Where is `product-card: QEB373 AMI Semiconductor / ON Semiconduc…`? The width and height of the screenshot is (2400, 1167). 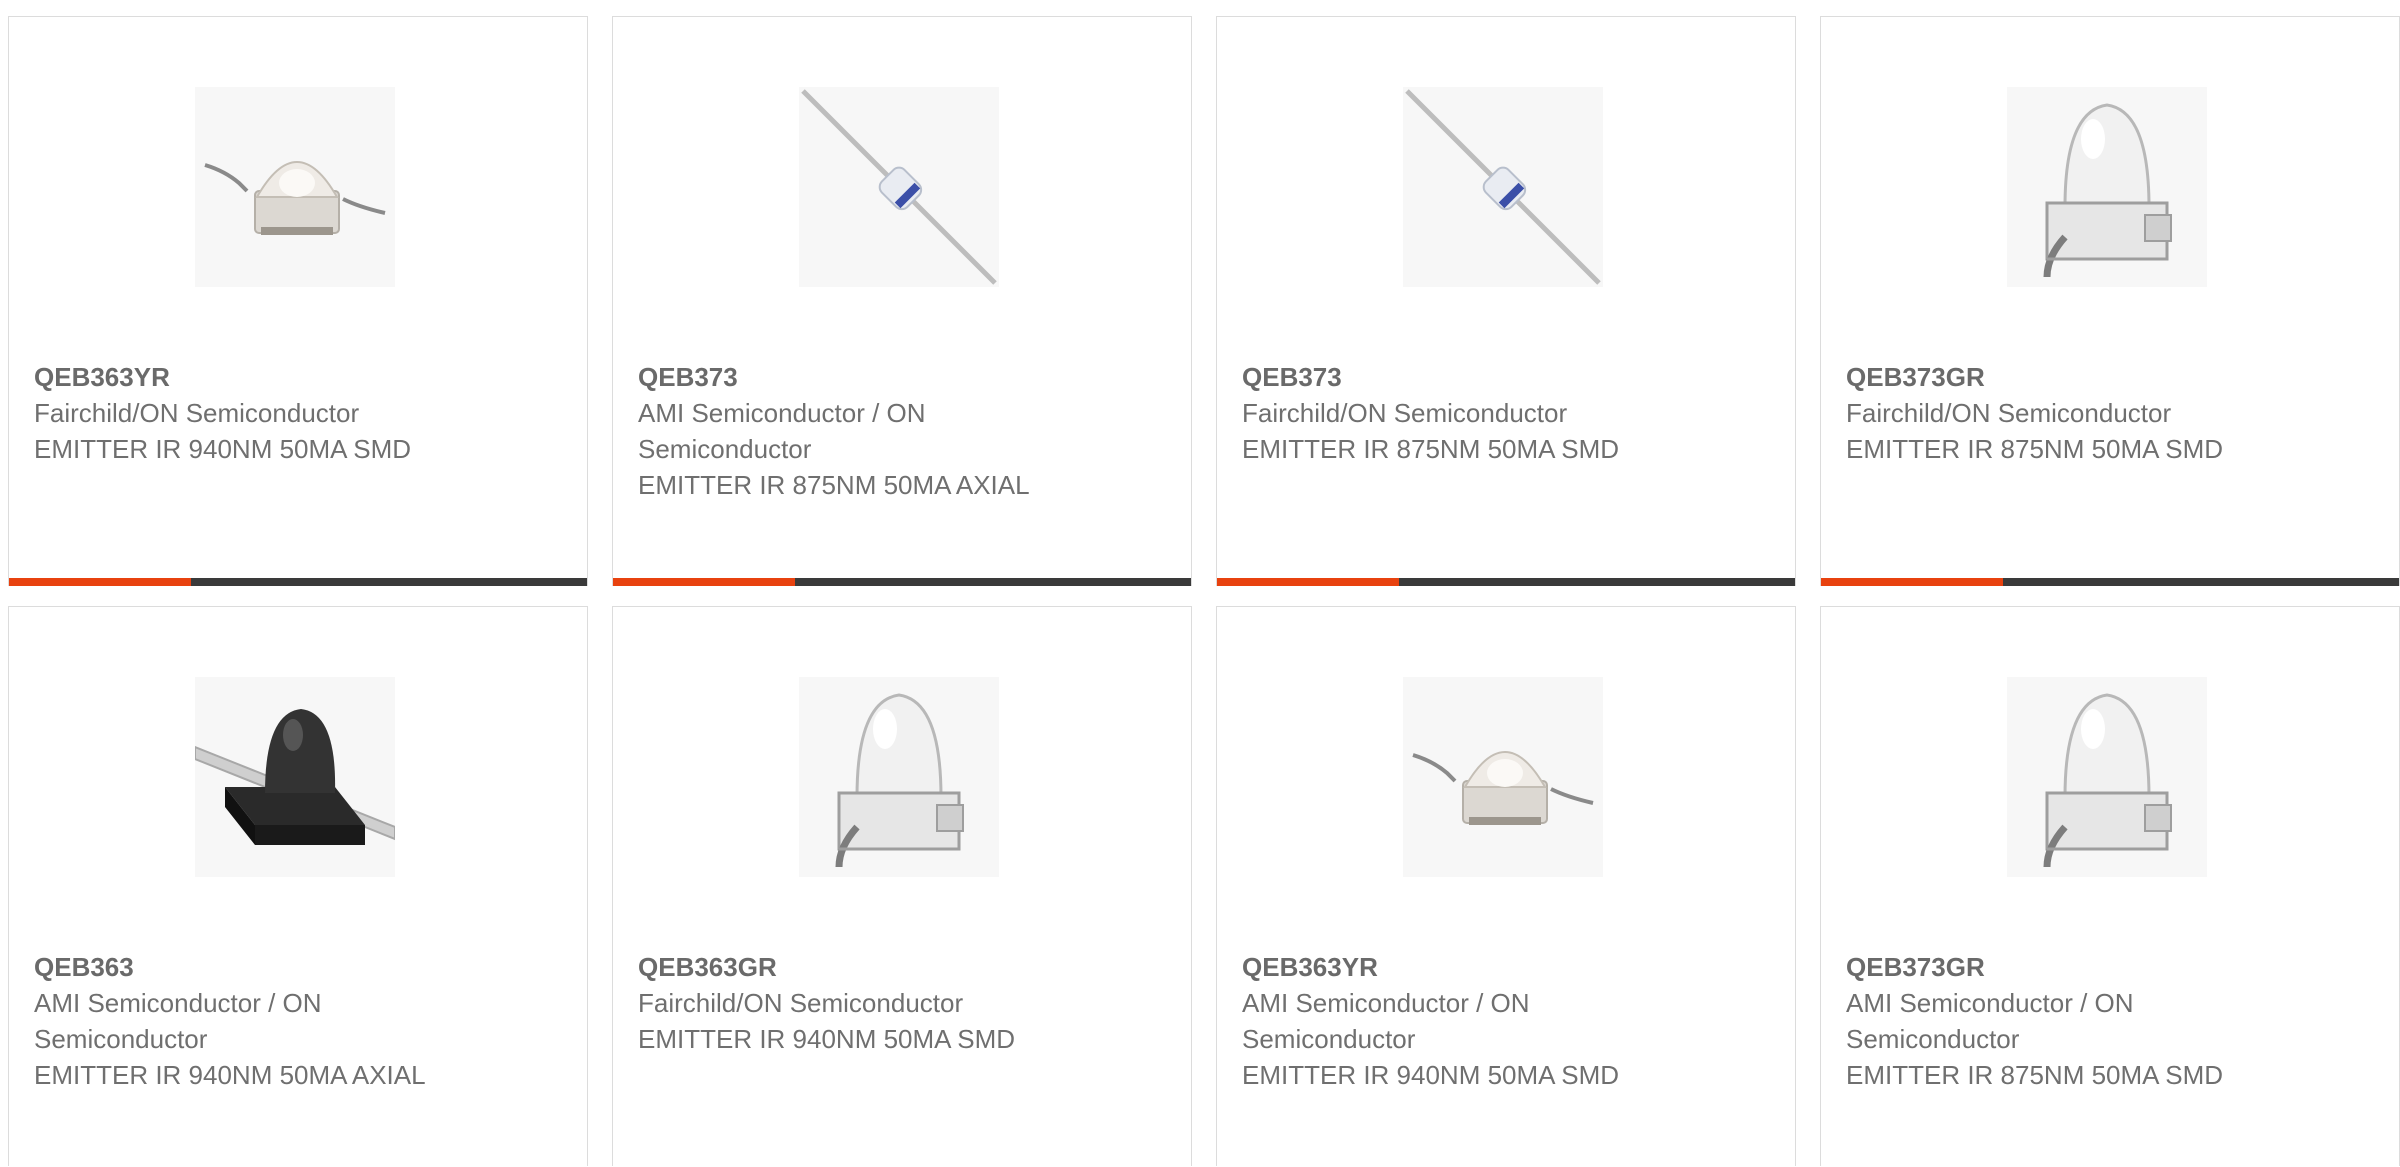
product-card: QEB373 AMI Semiconductor / ON Semiconduc… is located at coordinates (902, 301).